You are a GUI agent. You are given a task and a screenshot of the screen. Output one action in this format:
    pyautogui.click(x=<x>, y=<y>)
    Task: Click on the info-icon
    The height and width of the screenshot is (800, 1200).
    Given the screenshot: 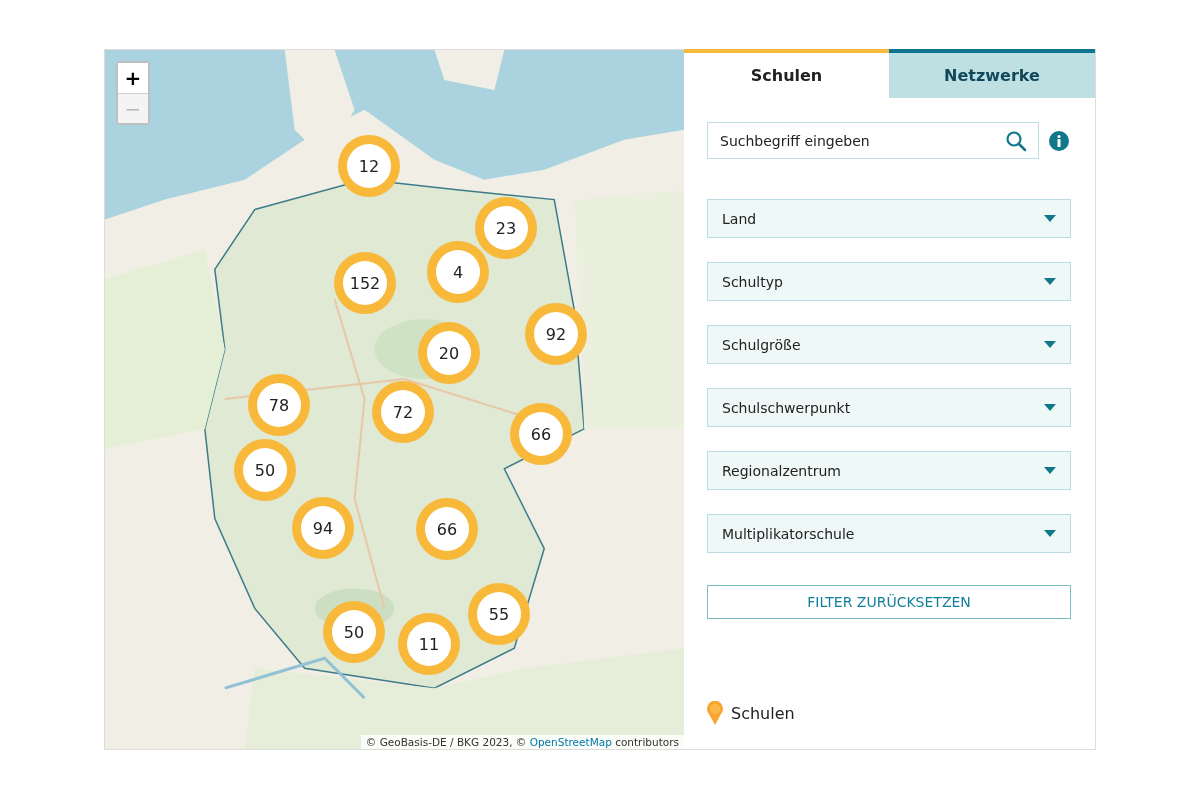 What is the action you would take?
    pyautogui.click(x=1059, y=140)
    